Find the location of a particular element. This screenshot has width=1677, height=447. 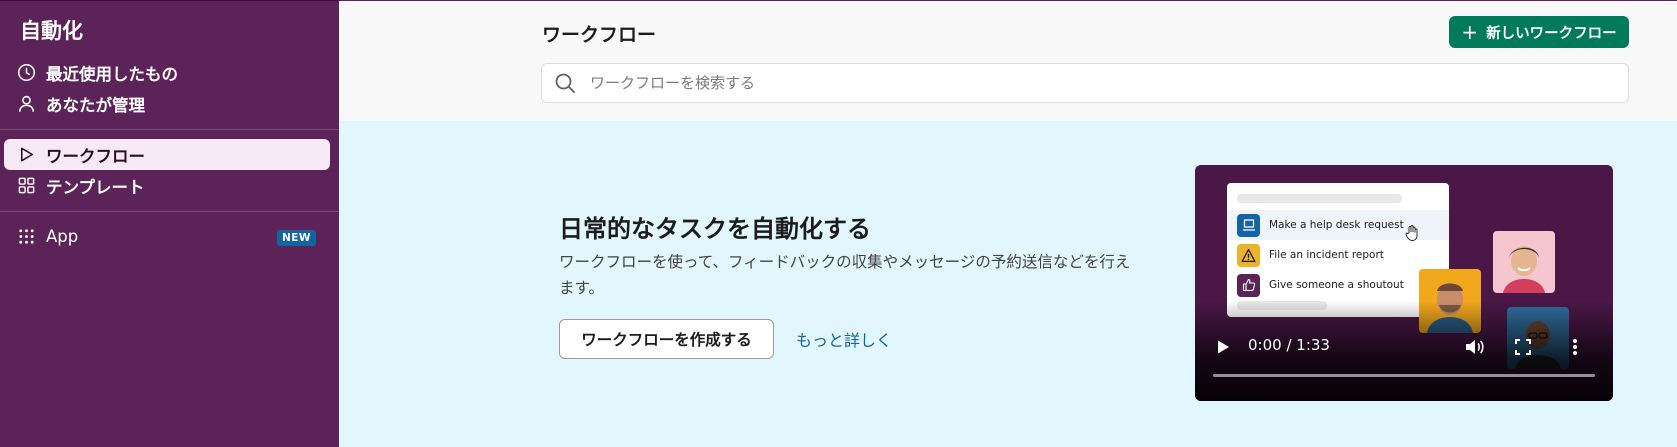

more-options-icon is located at coordinates (1575, 347).